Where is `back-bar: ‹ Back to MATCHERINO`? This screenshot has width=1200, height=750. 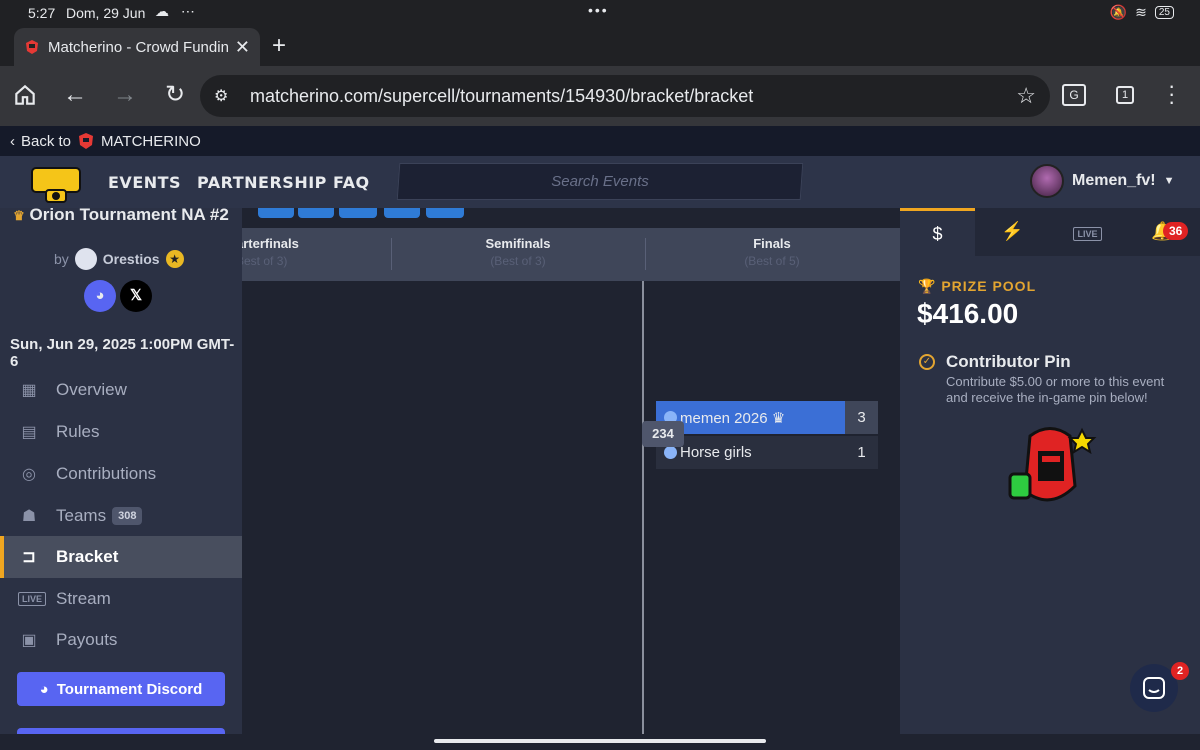 back-bar: ‹ Back to MATCHERINO is located at coordinates (600, 141).